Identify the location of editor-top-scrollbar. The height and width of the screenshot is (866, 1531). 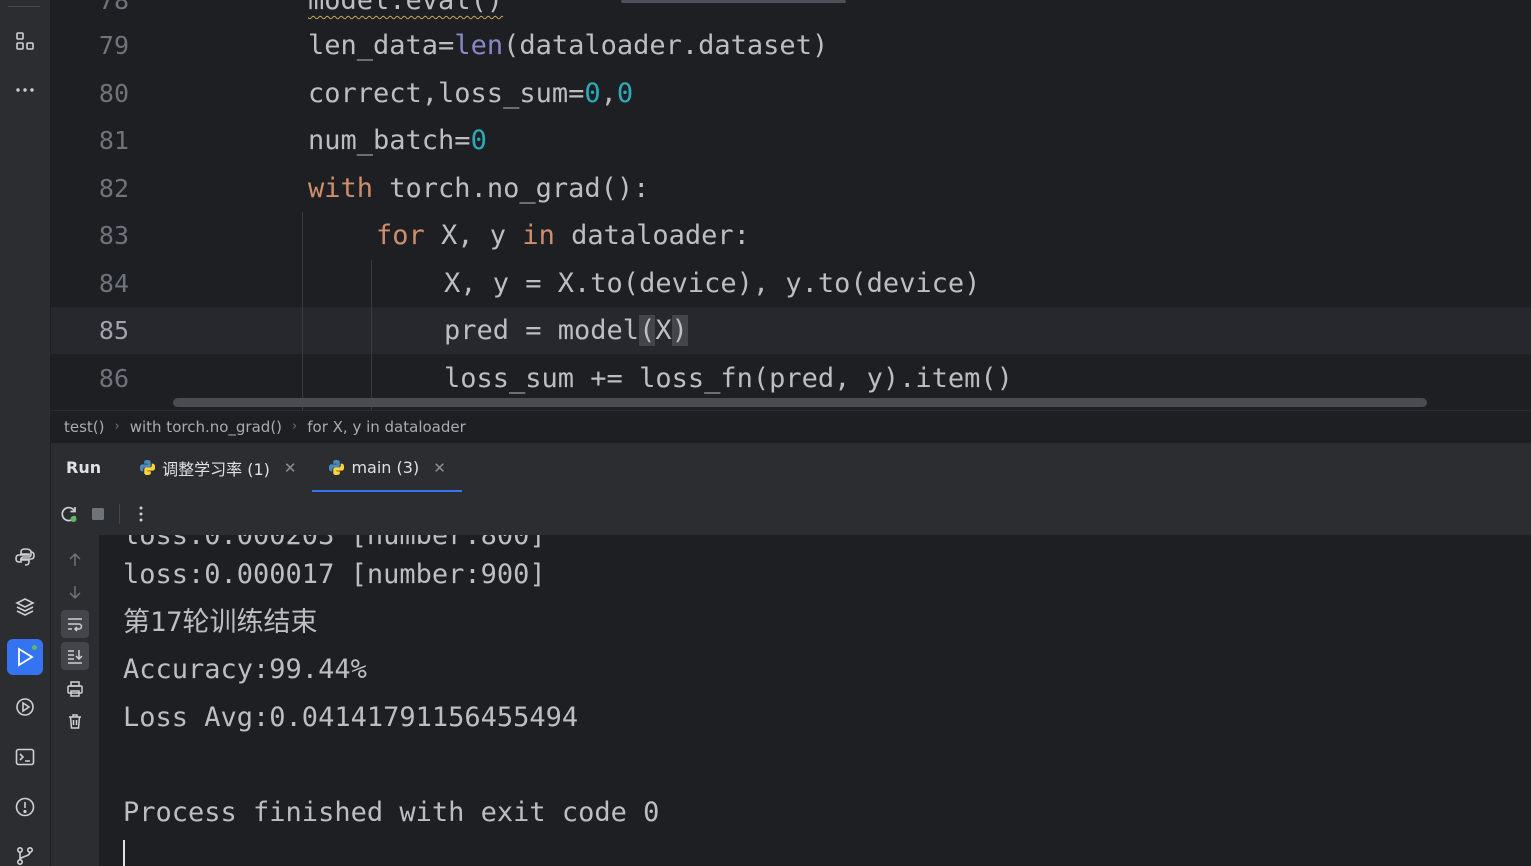
(733, 1).